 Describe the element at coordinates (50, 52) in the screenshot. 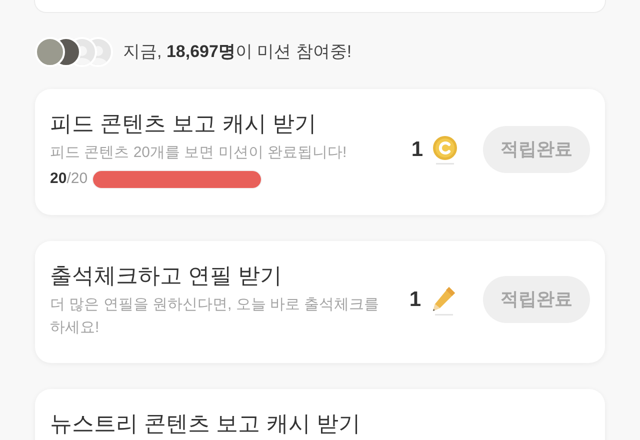

I see `avatar-photo` at that location.